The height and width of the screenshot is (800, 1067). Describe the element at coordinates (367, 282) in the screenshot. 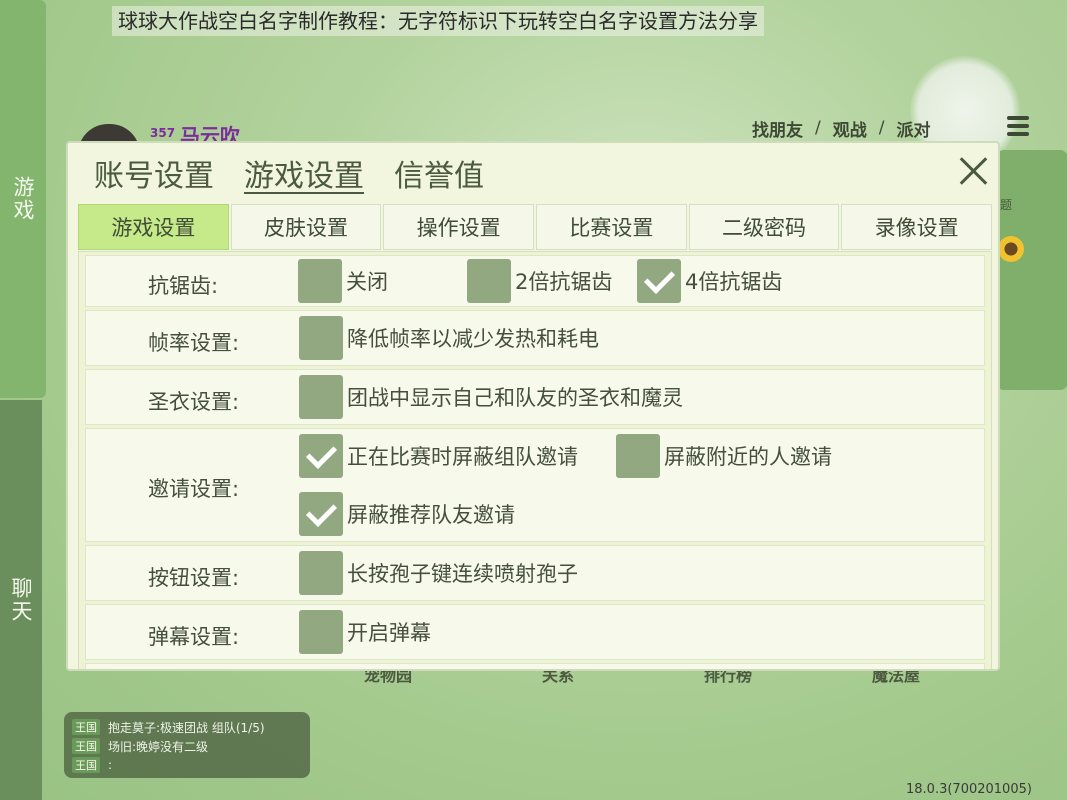

I see `option-label: 关闭` at that location.